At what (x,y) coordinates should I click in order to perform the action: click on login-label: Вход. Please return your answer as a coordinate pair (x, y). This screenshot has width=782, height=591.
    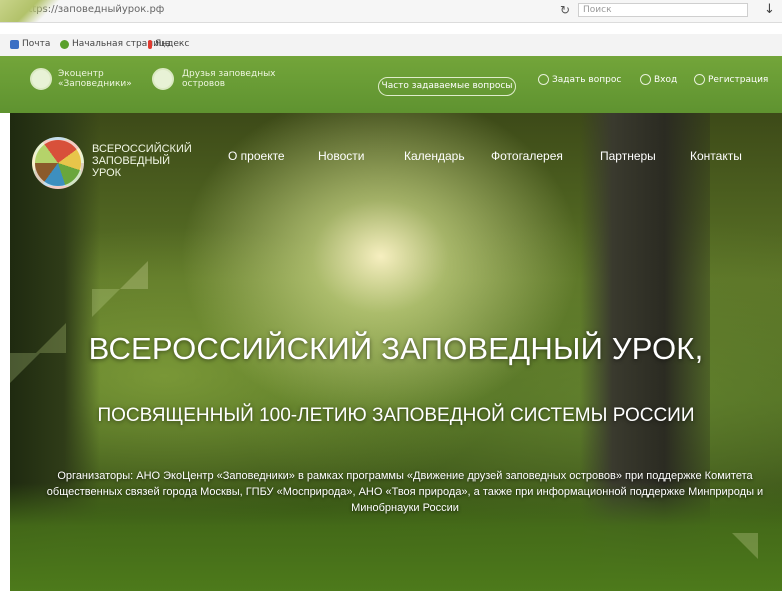
    Looking at the image, I should click on (666, 80).